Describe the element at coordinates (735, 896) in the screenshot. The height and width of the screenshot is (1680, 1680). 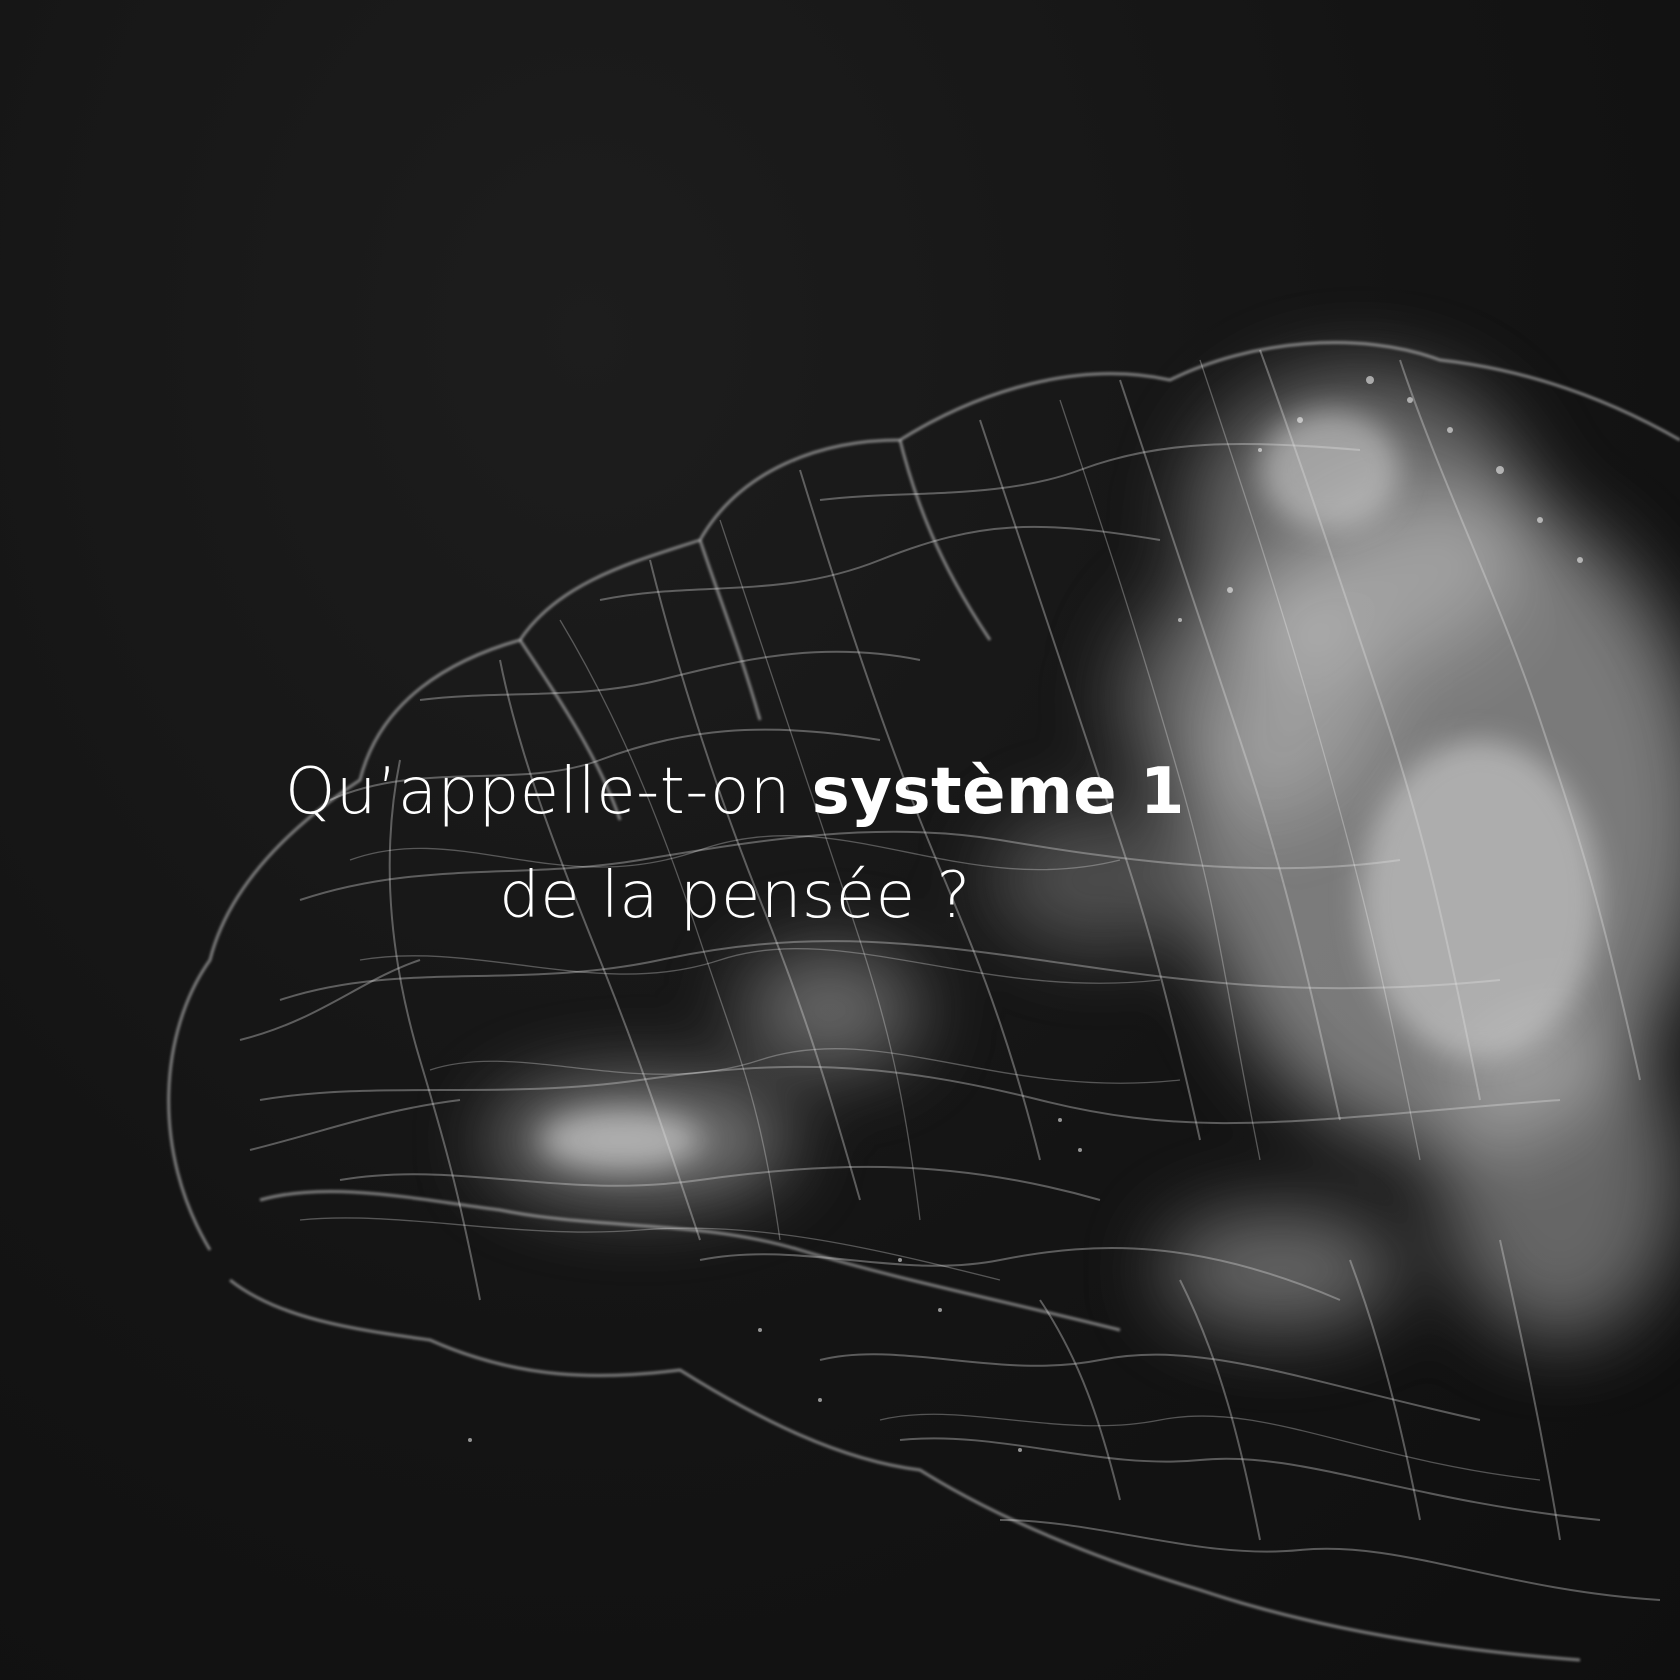
I see `headline-line-2: de la pensée ?` at that location.